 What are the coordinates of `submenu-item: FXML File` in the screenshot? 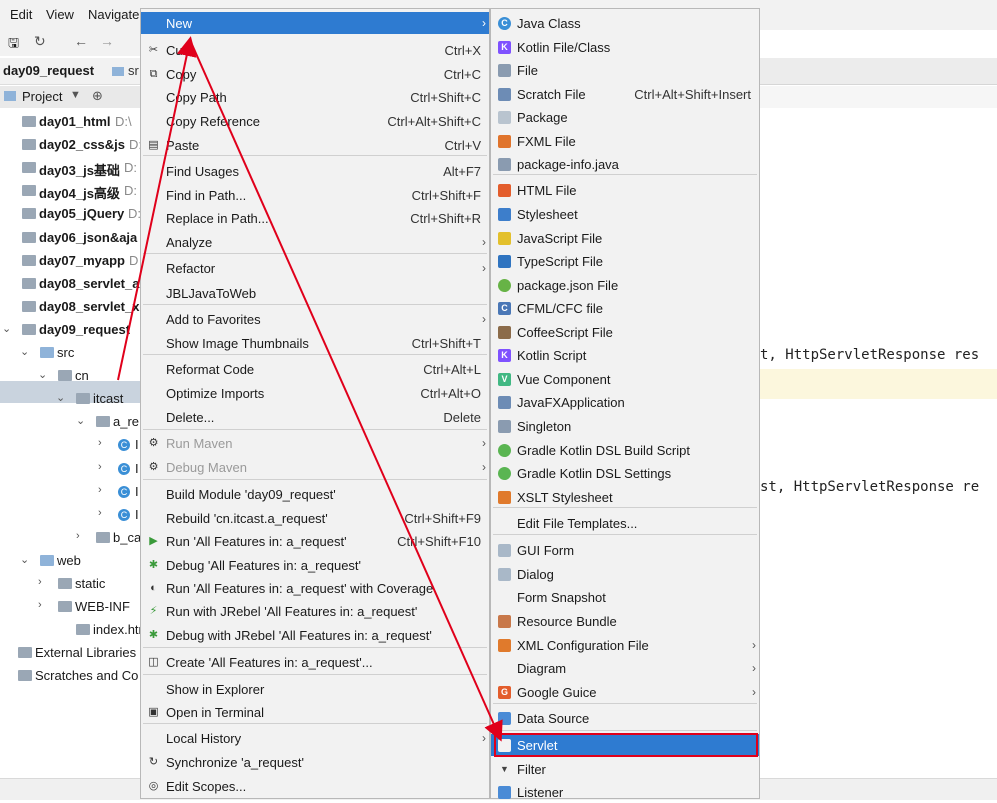 It's located at (625, 141).